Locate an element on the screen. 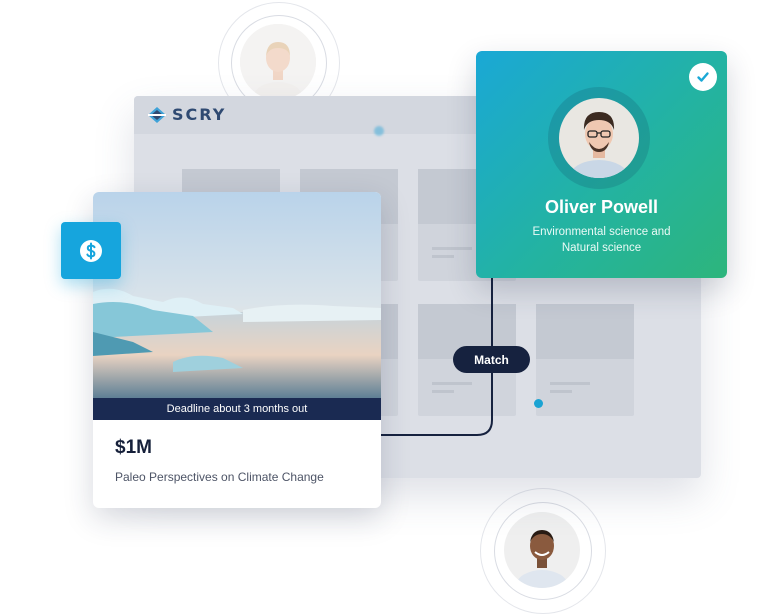 Image resolution: width=764 pixels, height=614 pixels. profile-avatar is located at coordinates (599, 138).